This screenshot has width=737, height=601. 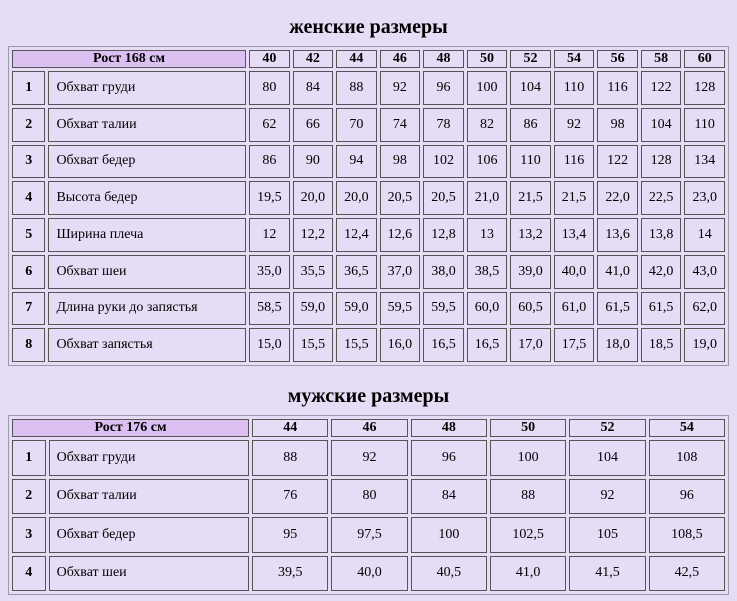 What do you see at coordinates (29, 161) in the screenshot?
I see `row-number: 3` at bounding box center [29, 161].